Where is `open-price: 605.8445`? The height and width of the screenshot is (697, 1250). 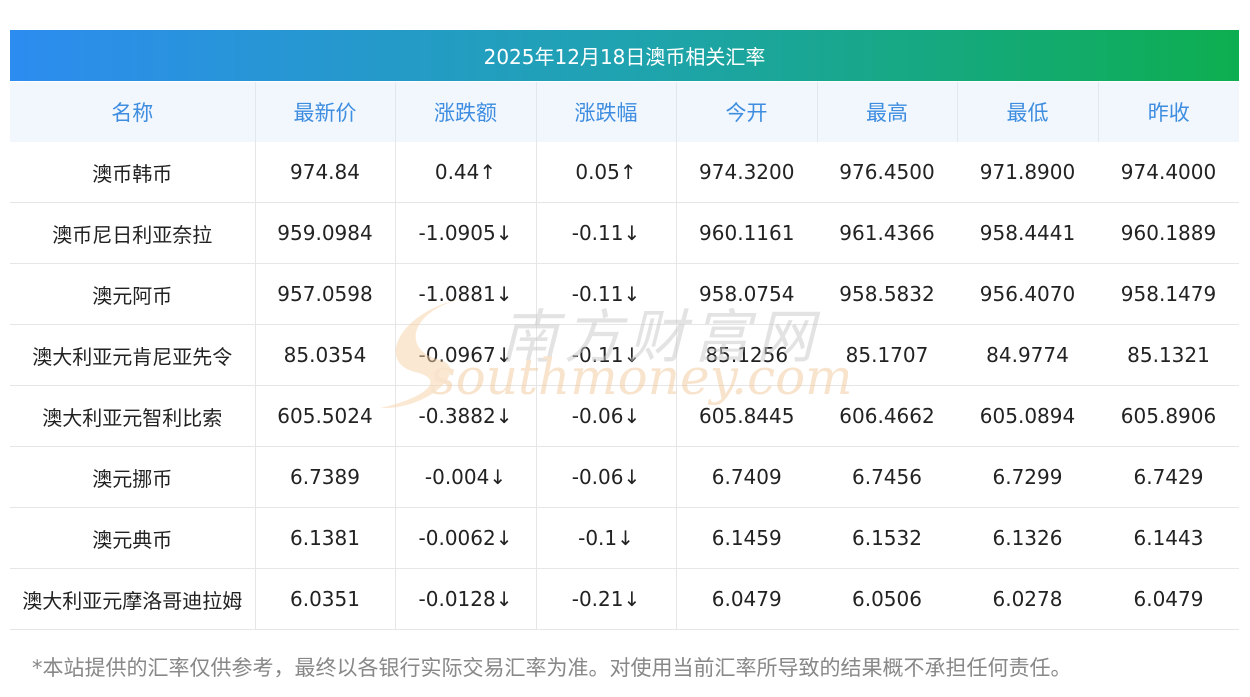
open-price: 605.8445 is located at coordinates (746, 416).